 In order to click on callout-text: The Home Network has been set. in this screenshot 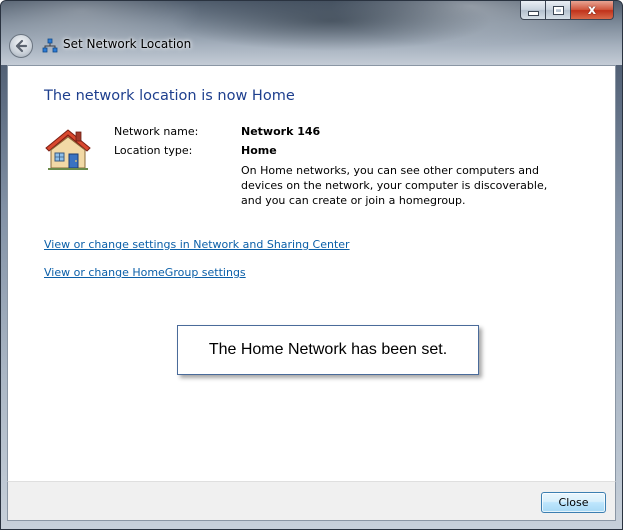, I will do `click(328, 349)`.